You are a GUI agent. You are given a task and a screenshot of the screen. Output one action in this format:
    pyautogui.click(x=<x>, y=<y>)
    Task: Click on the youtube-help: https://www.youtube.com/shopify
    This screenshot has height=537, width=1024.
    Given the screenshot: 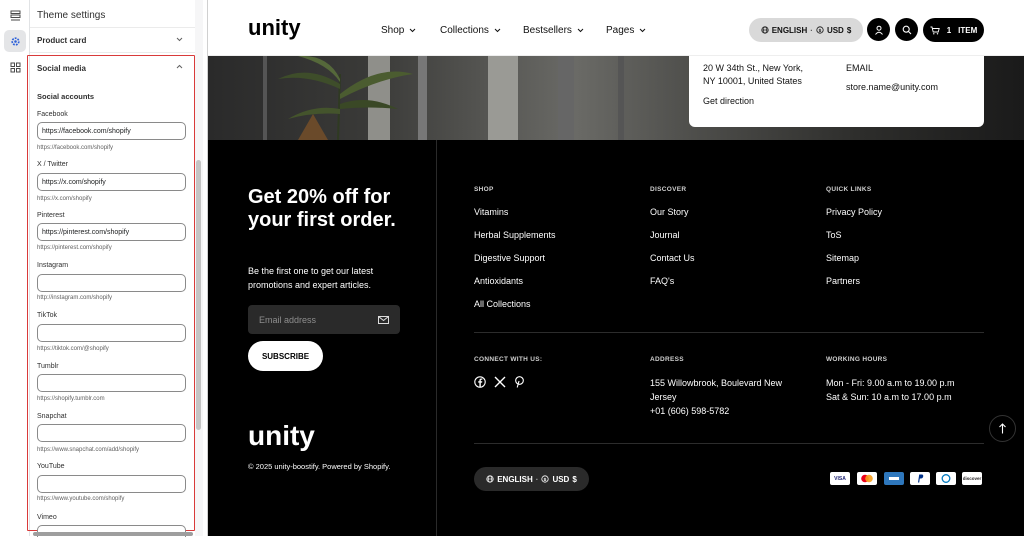 What is the action you would take?
    pyautogui.click(x=81, y=499)
    